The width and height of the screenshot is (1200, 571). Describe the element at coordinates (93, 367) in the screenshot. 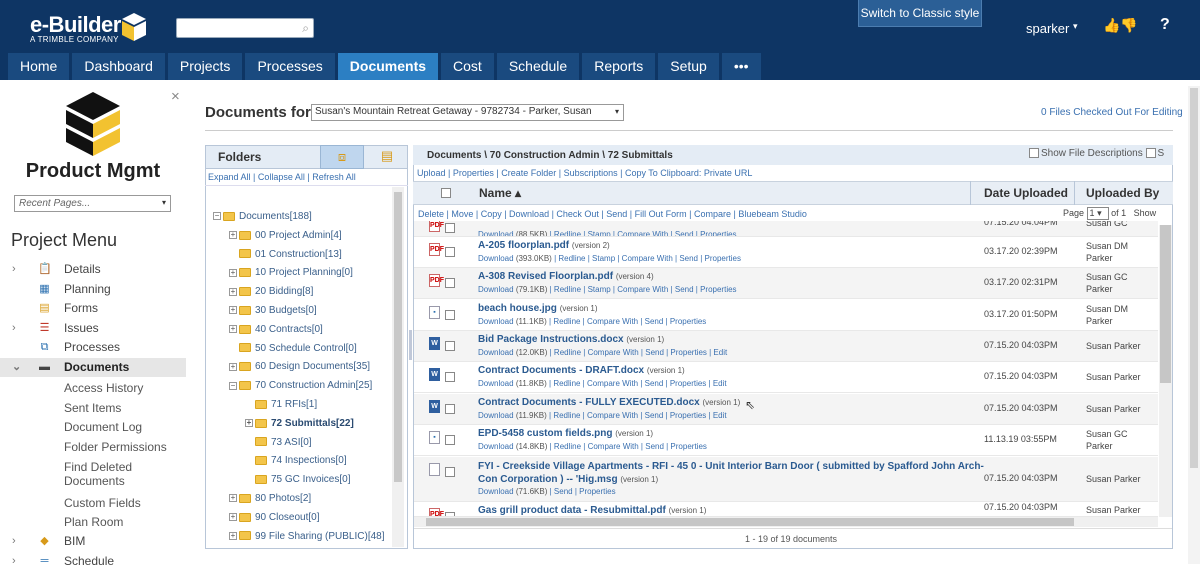

I see `menu-item-documents: ⌄ ▬ Documents` at that location.